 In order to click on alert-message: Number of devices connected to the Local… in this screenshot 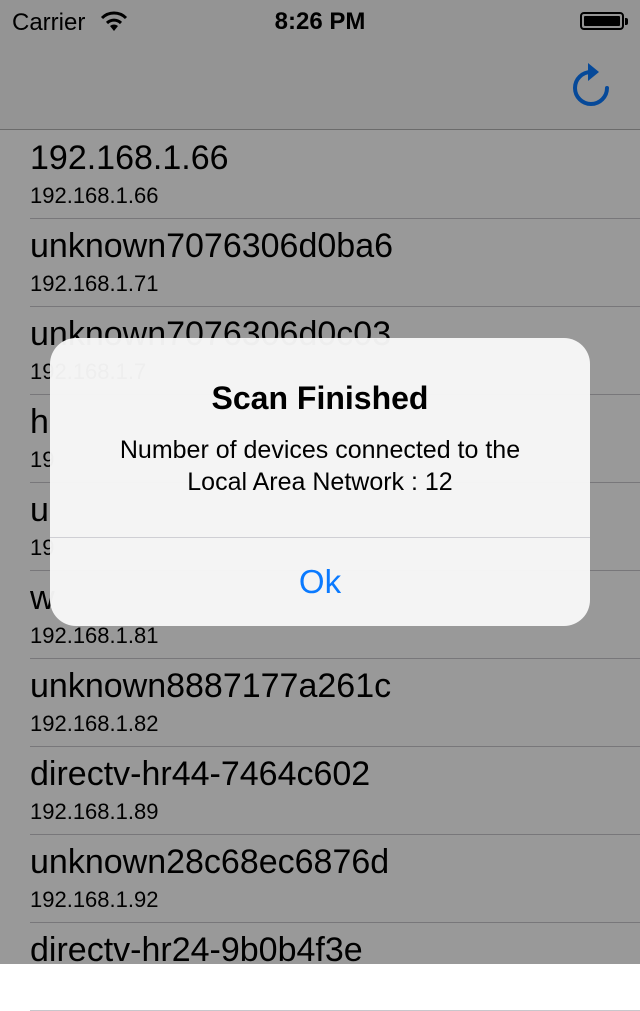, I will do `click(320, 466)`.